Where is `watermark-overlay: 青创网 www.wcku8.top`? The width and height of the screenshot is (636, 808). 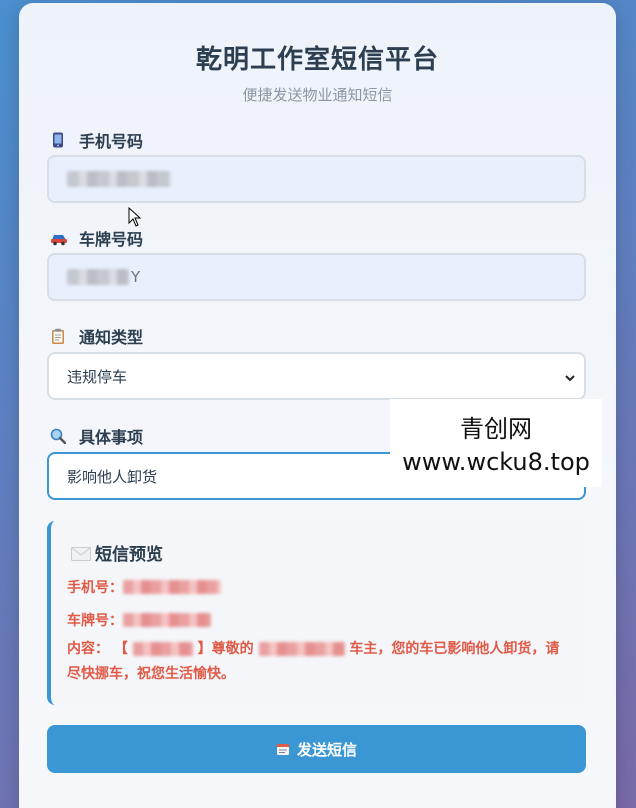 watermark-overlay: 青创网 www.wcku8.top is located at coordinates (496, 443).